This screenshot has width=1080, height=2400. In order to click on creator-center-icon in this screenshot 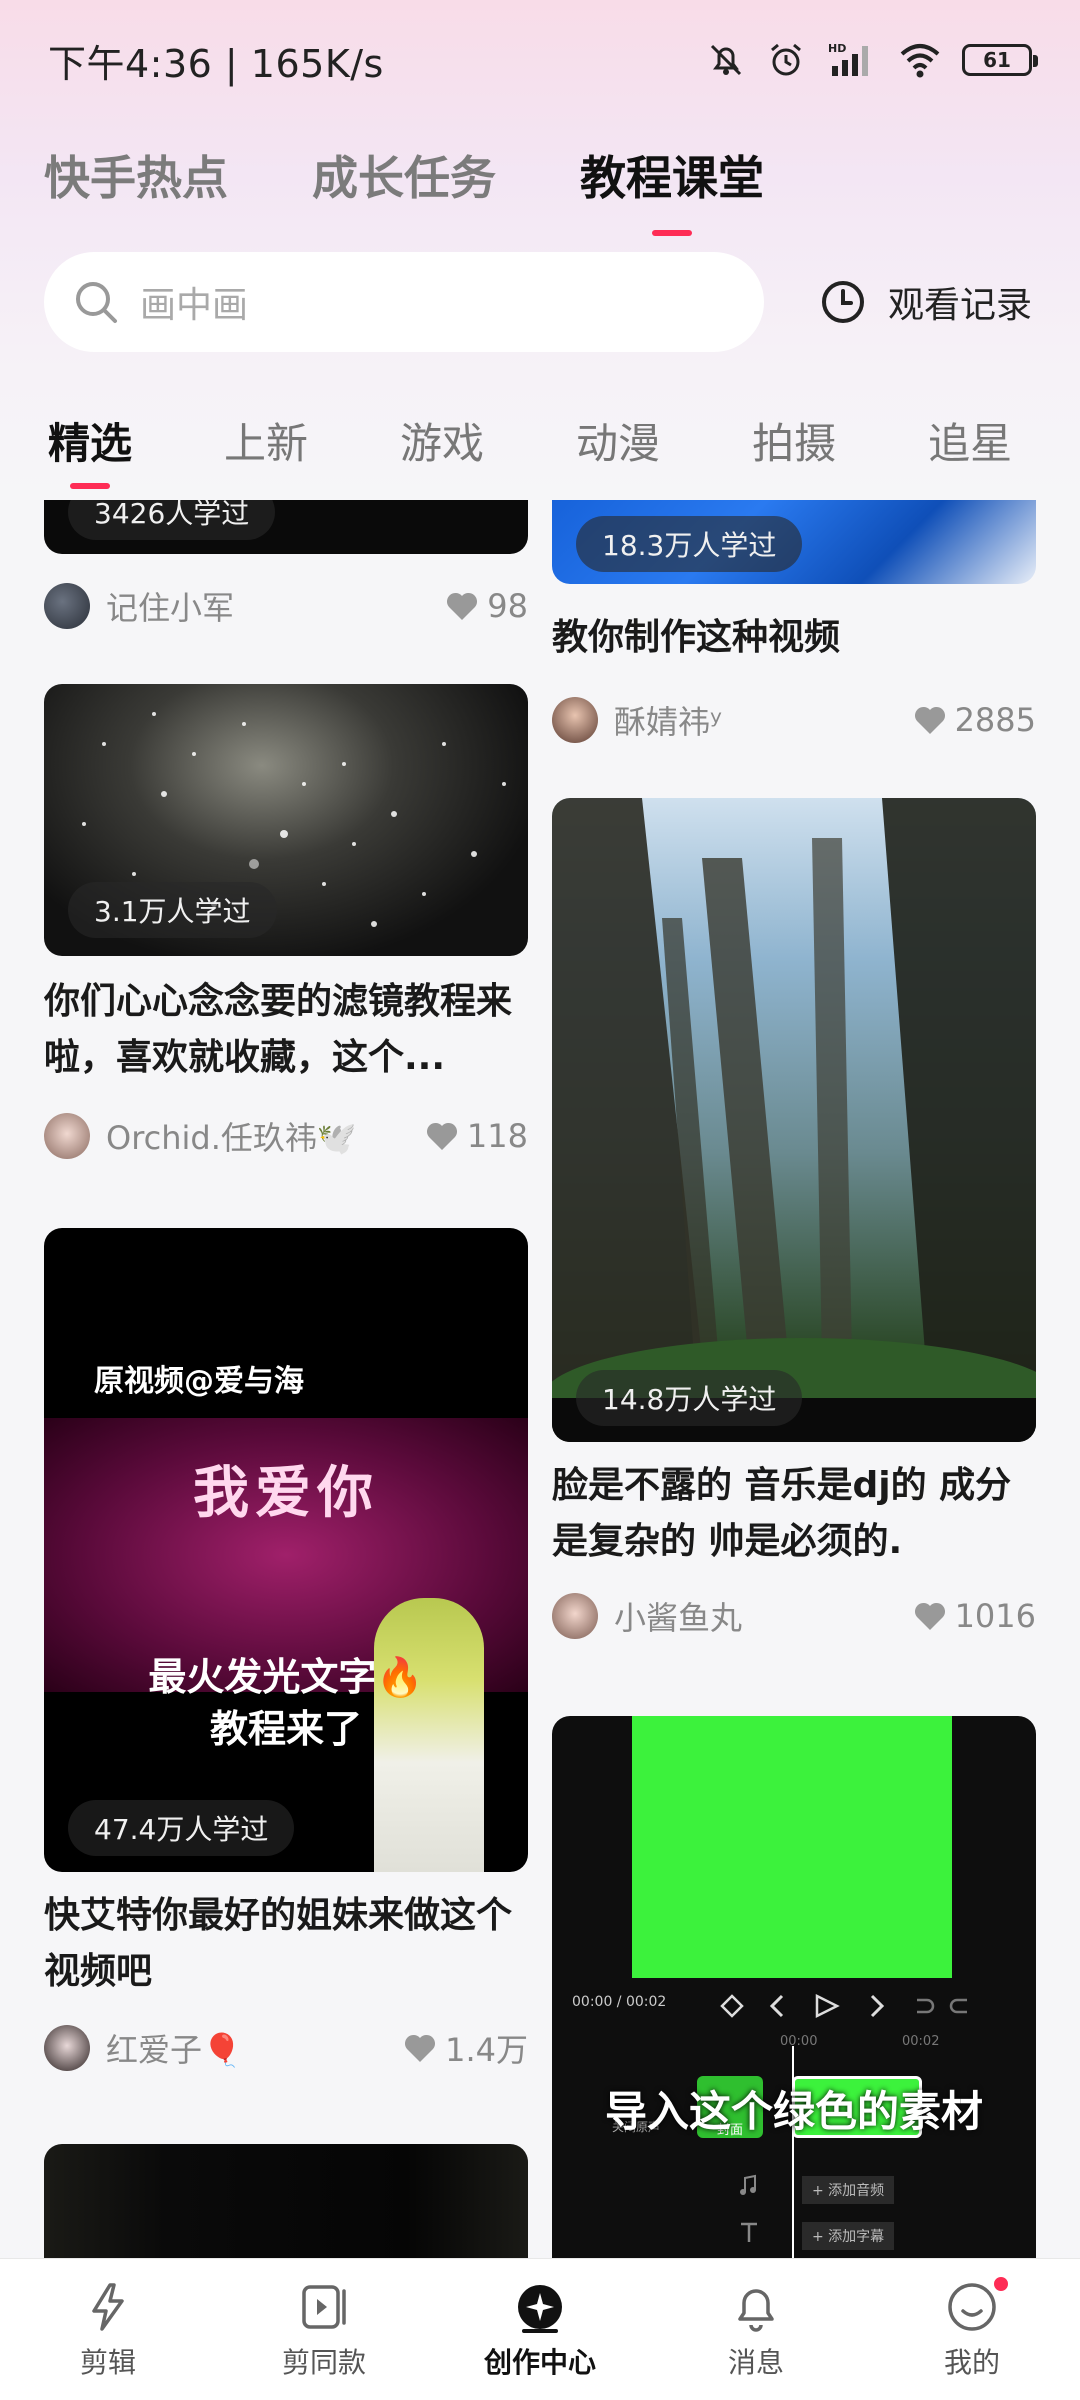, I will do `click(540, 2308)`.